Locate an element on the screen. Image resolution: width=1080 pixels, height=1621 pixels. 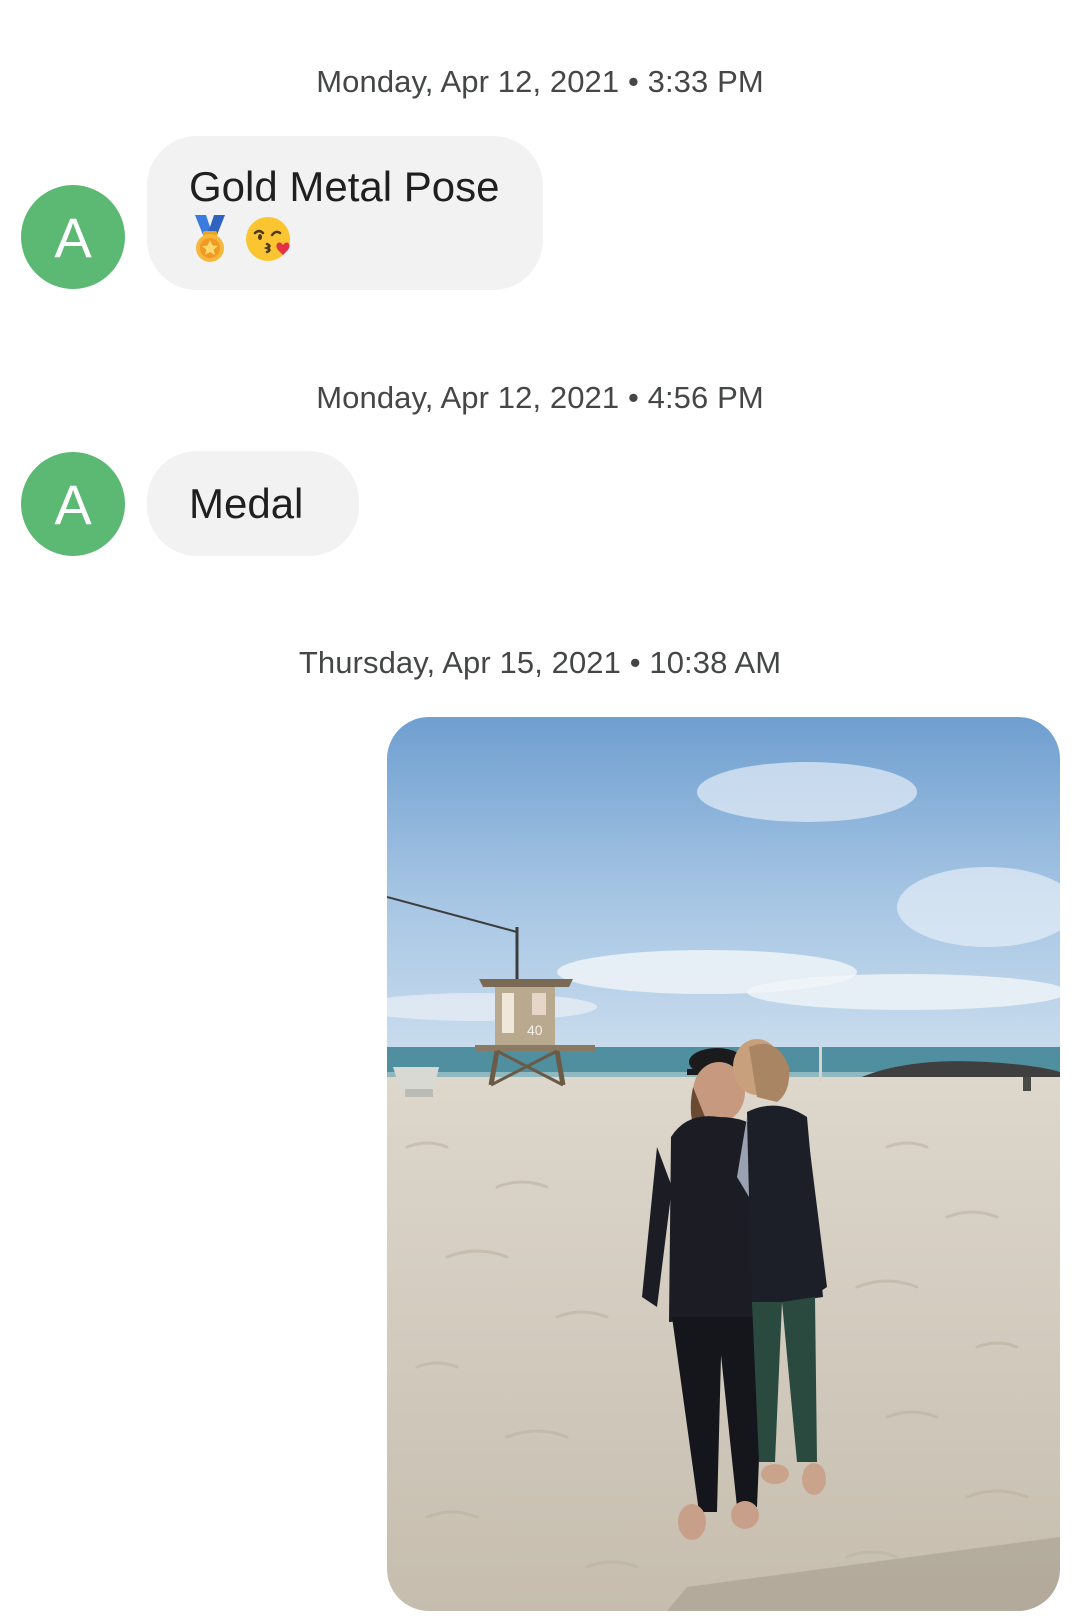
medal-icon is located at coordinates (210, 238).